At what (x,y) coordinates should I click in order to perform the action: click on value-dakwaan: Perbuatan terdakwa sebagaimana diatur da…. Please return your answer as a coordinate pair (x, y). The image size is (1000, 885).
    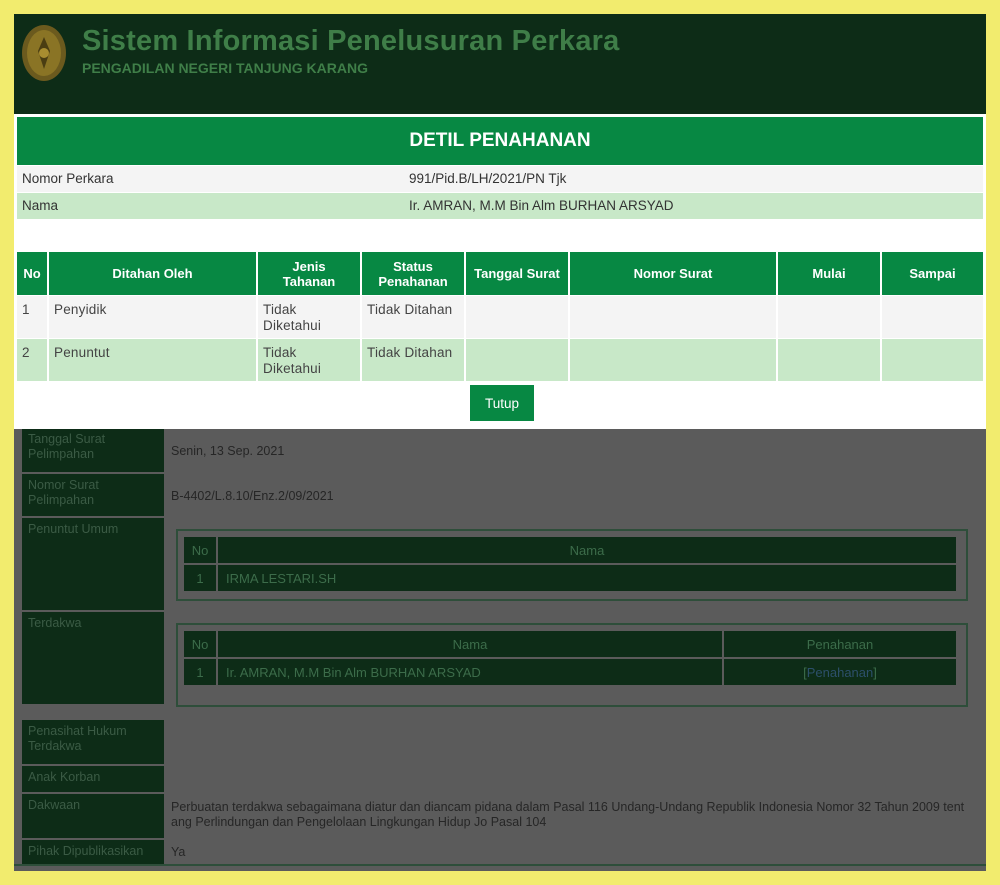
    Looking at the image, I should click on (568, 814).